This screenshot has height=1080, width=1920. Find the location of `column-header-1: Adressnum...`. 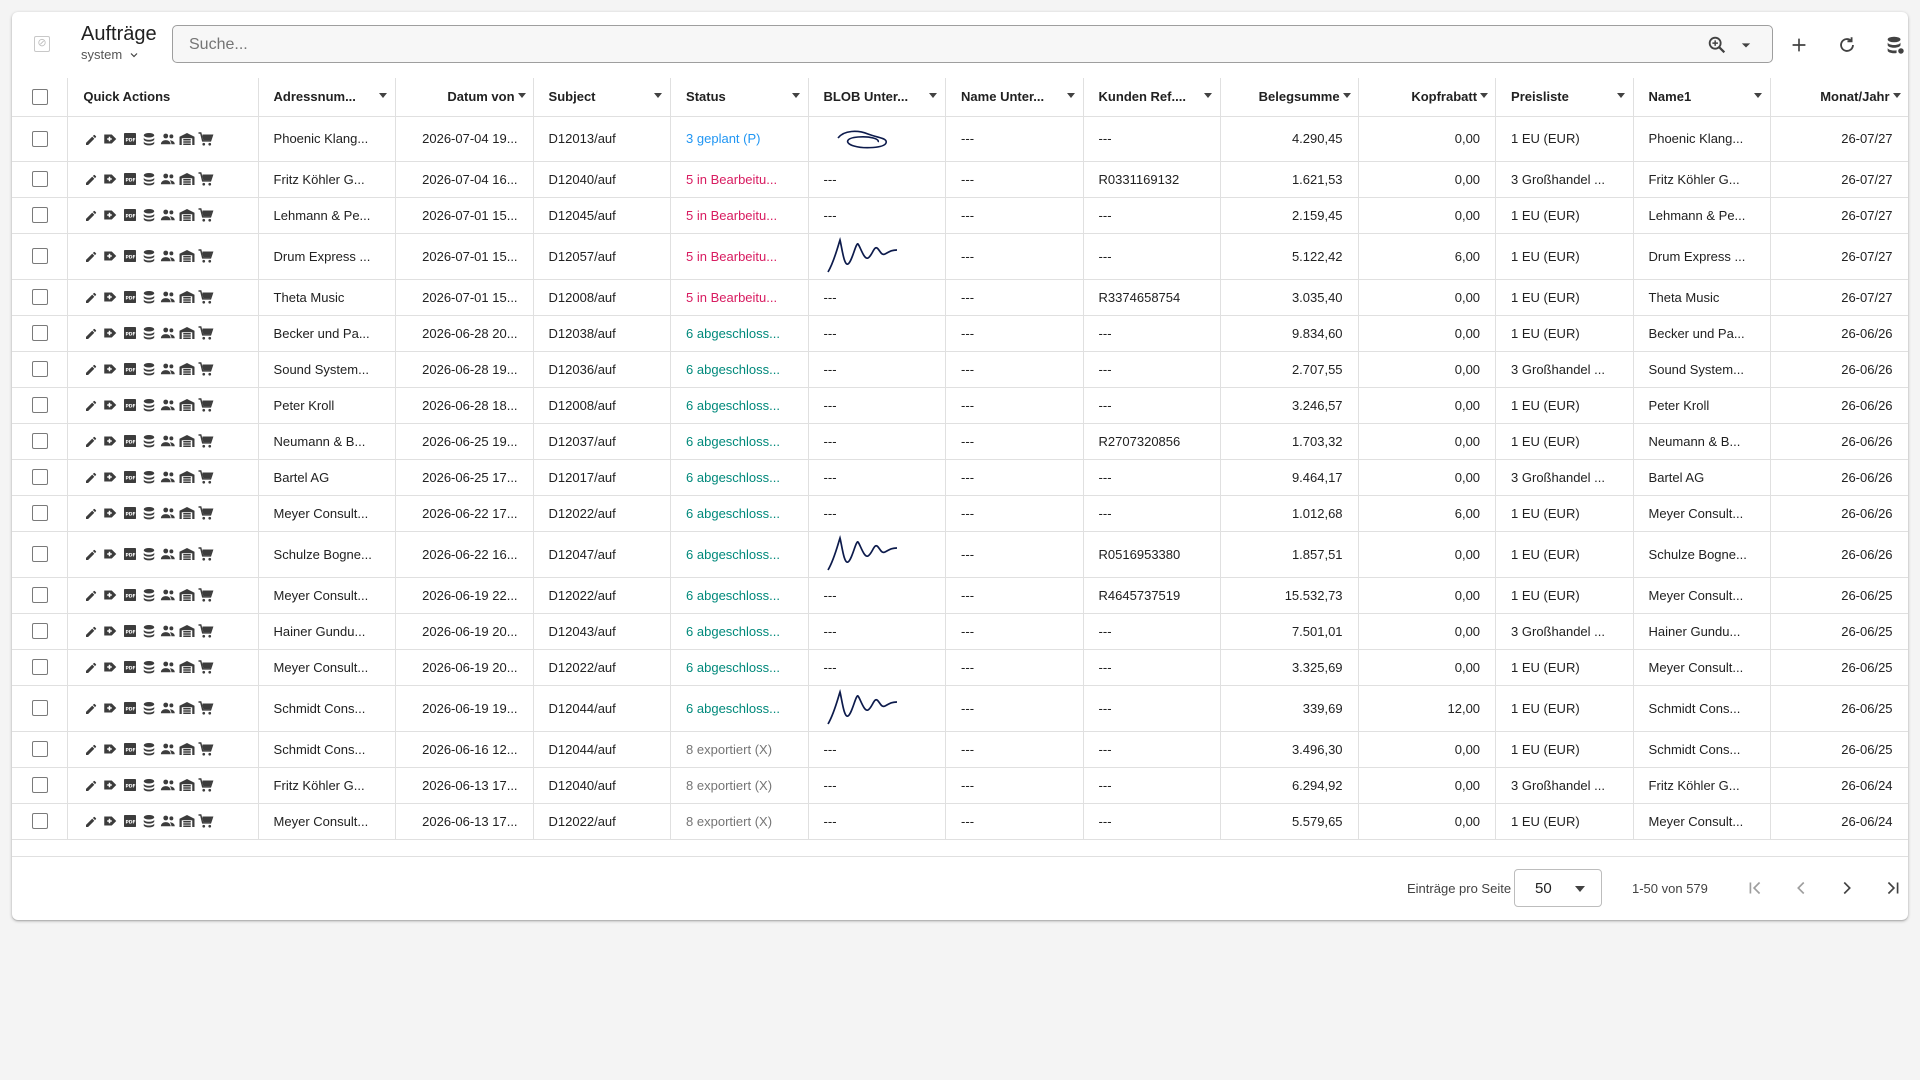

column-header-1: Adressnum... is located at coordinates (327, 97).